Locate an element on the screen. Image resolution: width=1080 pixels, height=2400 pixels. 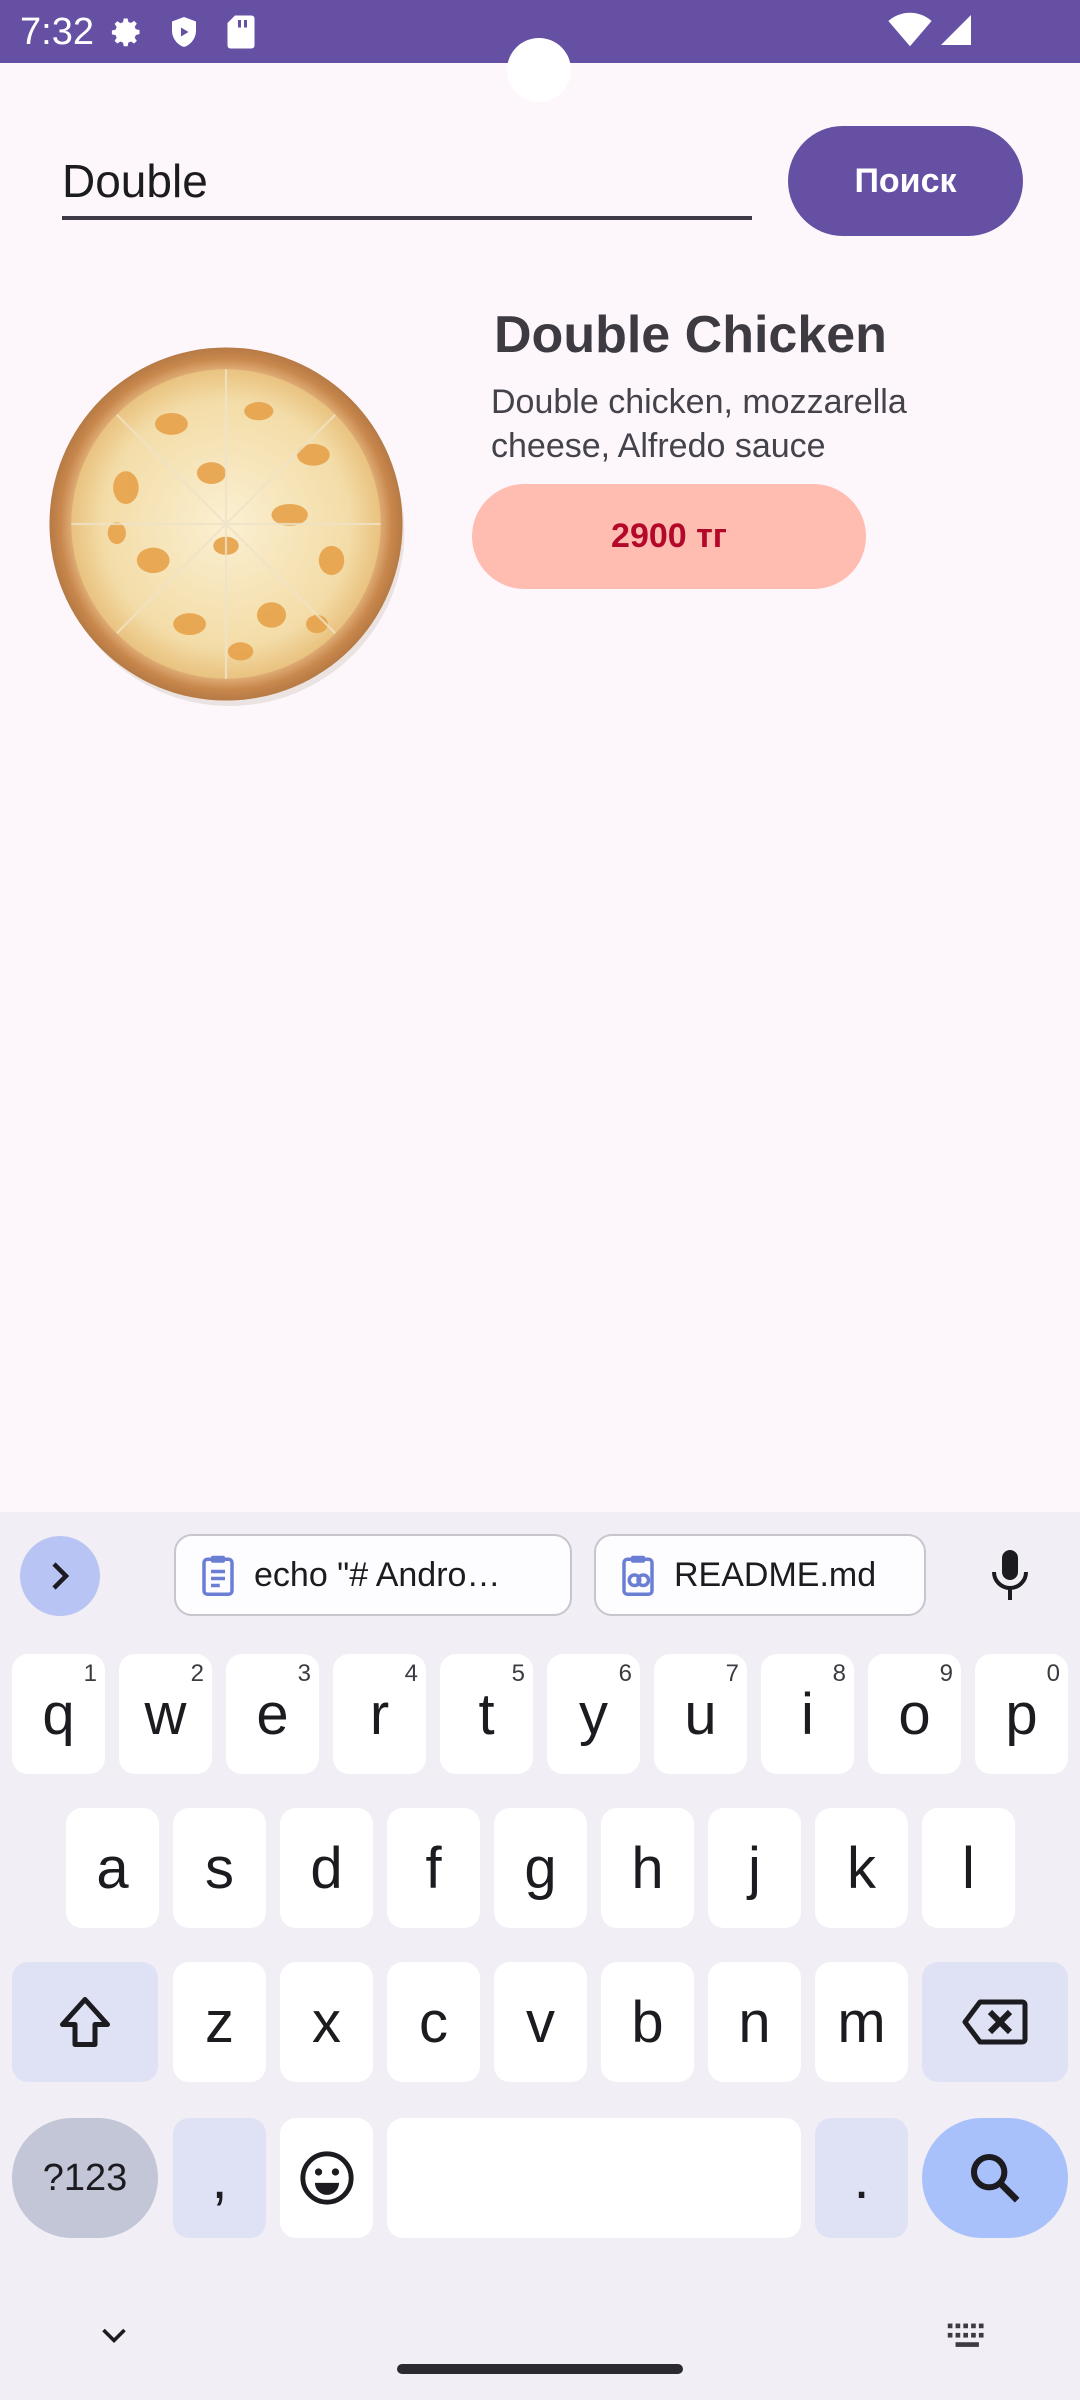
key-n: n is located at coordinates (754, 2022).